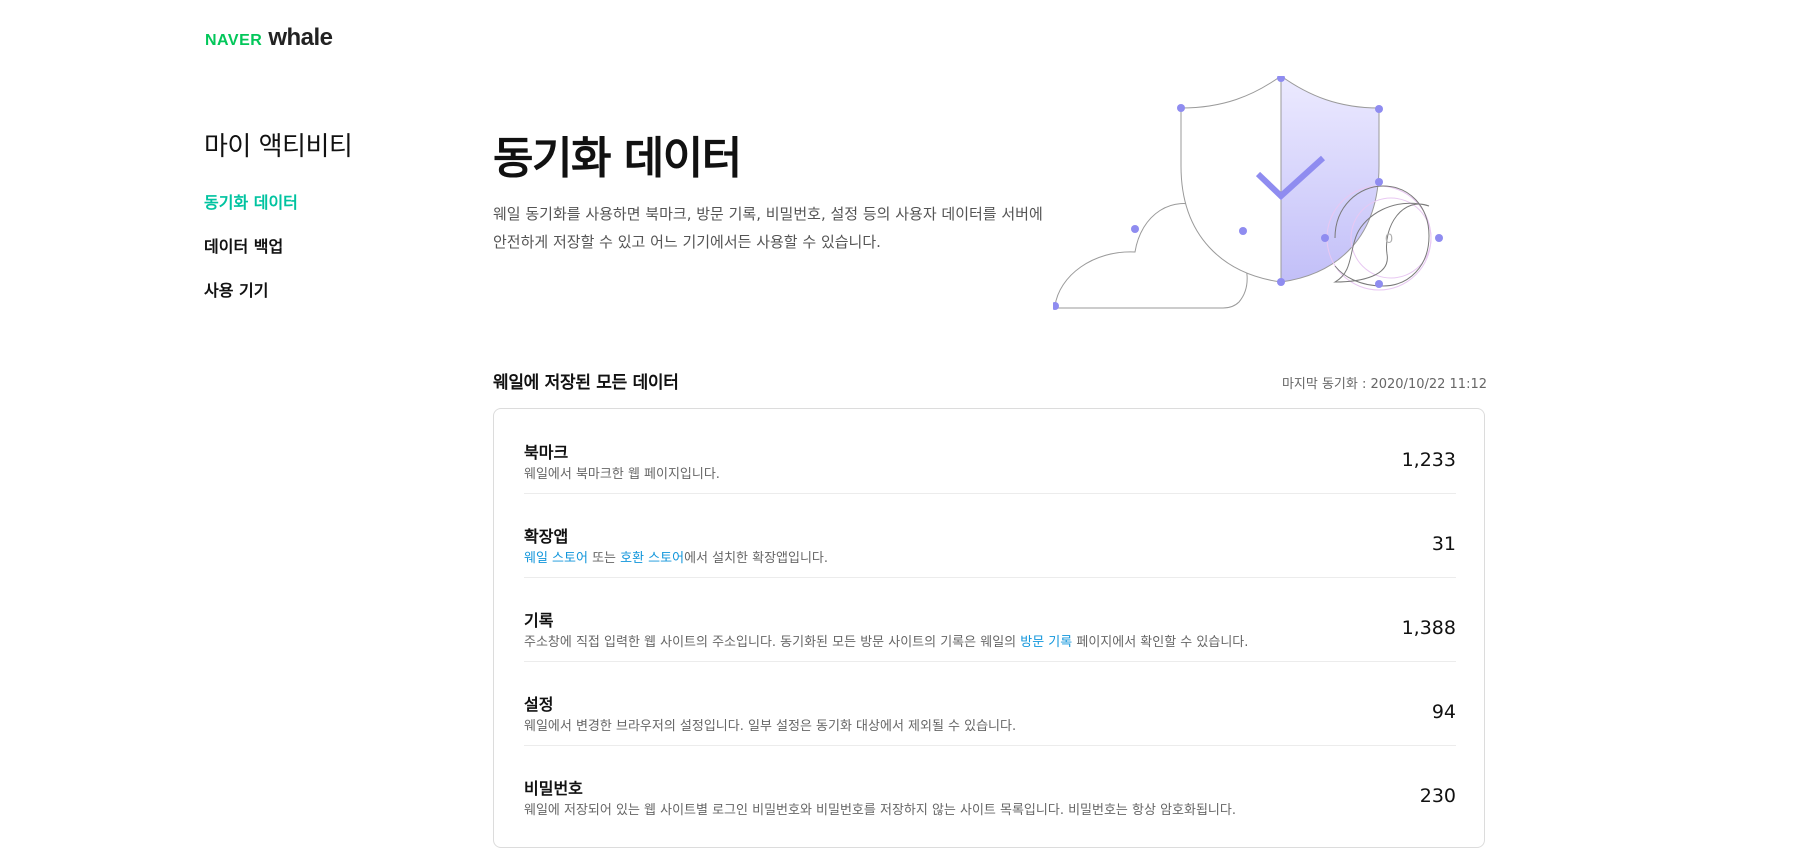 The width and height of the screenshot is (1800, 848). I want to click on sync-security-illustration: 0, so click(1248, 193).